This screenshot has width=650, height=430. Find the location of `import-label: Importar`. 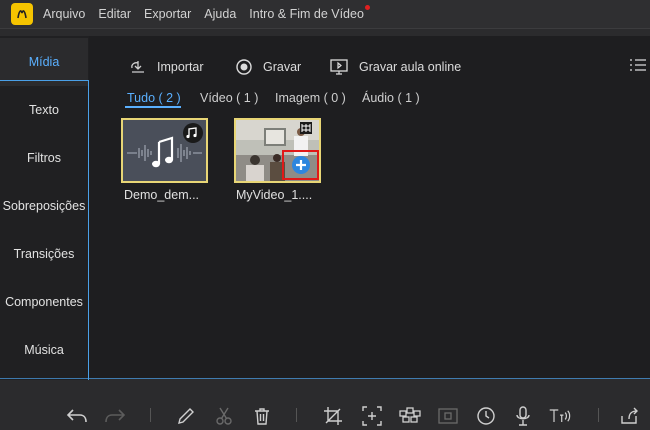

import-label: Importar is located at coordinates (180, 67).